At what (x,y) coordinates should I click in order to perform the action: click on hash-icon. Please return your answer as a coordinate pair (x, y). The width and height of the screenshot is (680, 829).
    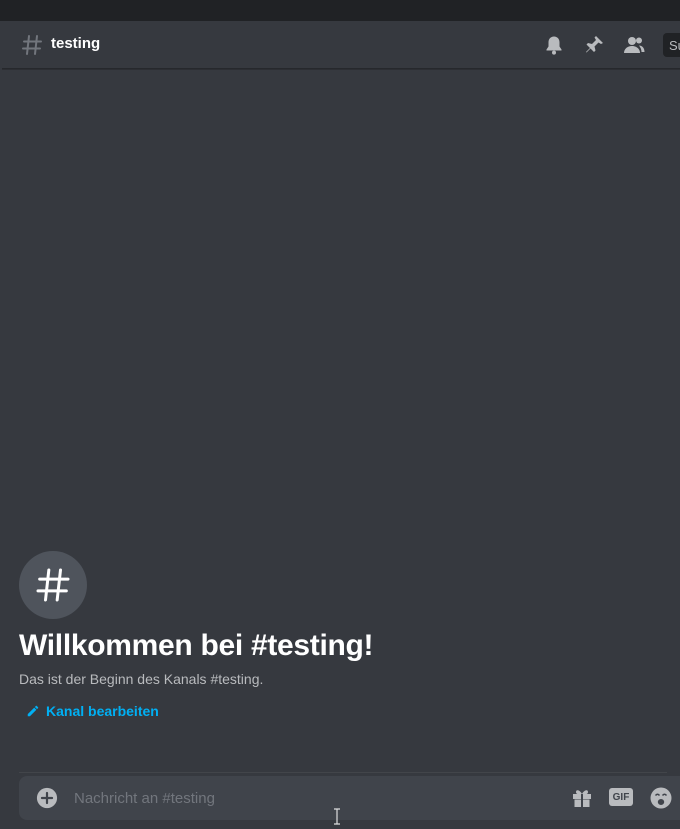
    Looking at the image, I should click on (32, 45).